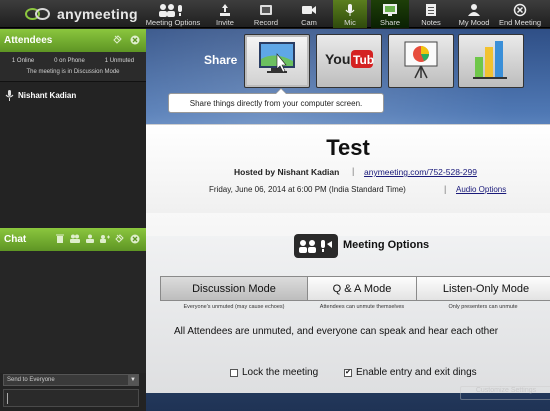 The image size is (550, 411). What do you see at coordinates (221, 60) in the screenshot?
I see `share-label: Share` at bounding box center [221, 60].